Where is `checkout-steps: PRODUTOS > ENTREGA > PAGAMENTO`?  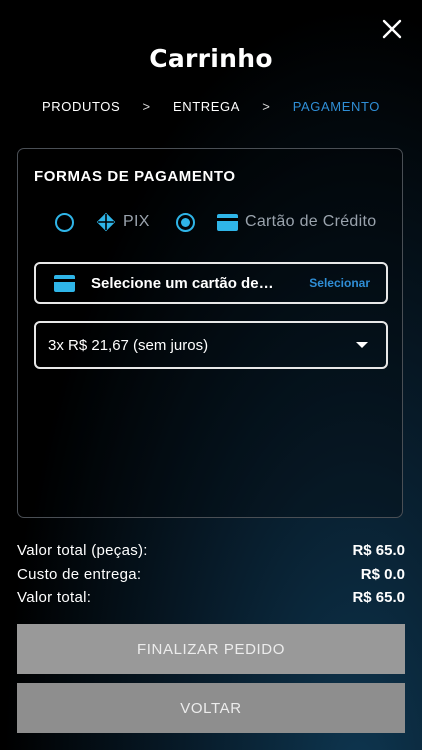 checkout-steps: PRODUTOS > ENTREGA > PAGAMENTO is located at coordinates (211, 106).